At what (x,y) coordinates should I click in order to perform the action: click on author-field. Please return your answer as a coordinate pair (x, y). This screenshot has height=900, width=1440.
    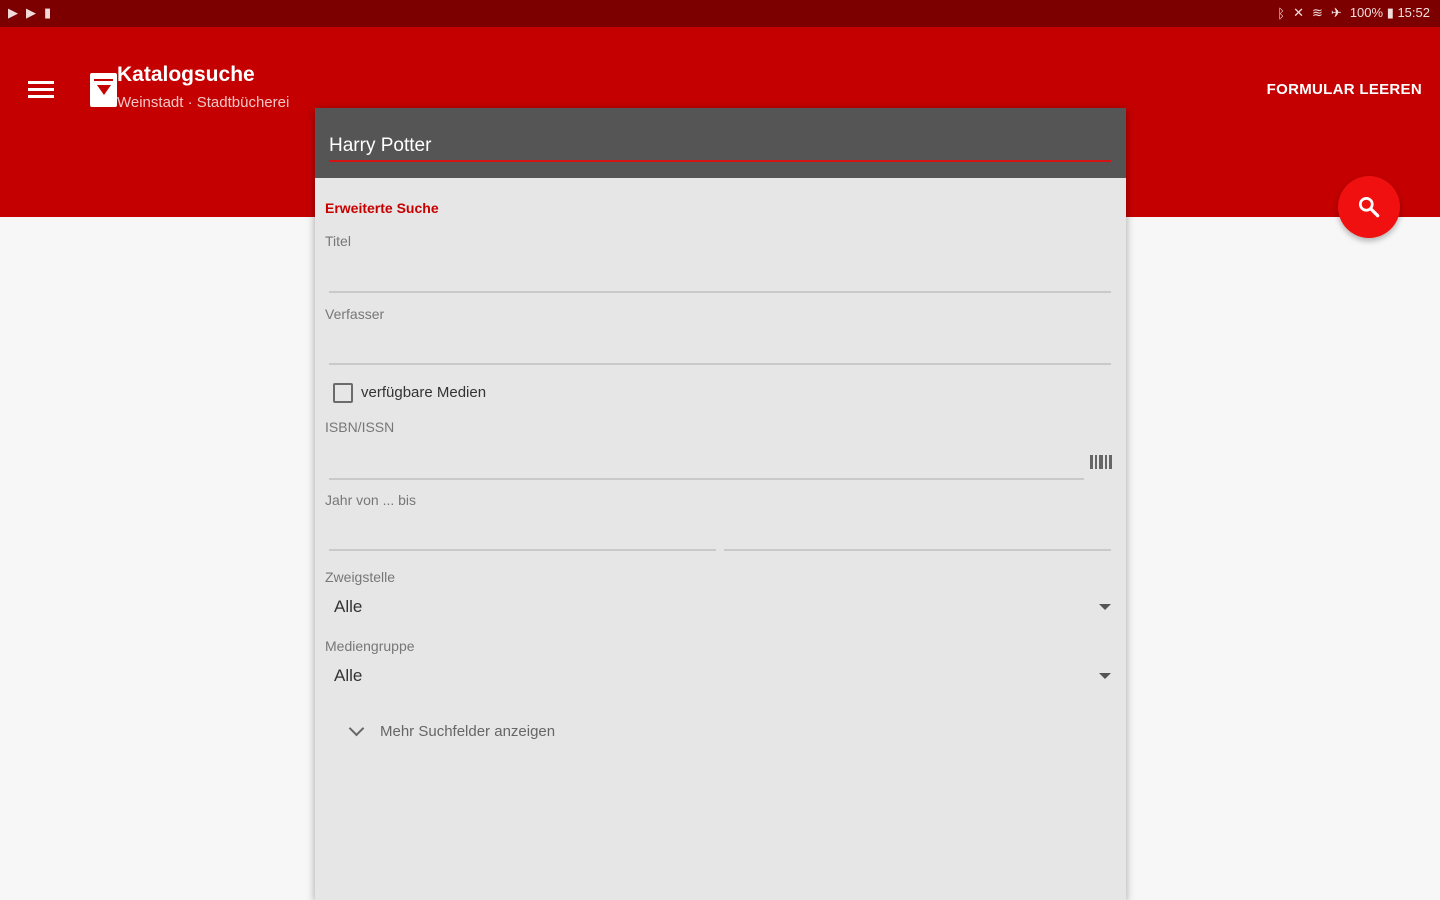
    Looking at the image, I should click on (720, 347).